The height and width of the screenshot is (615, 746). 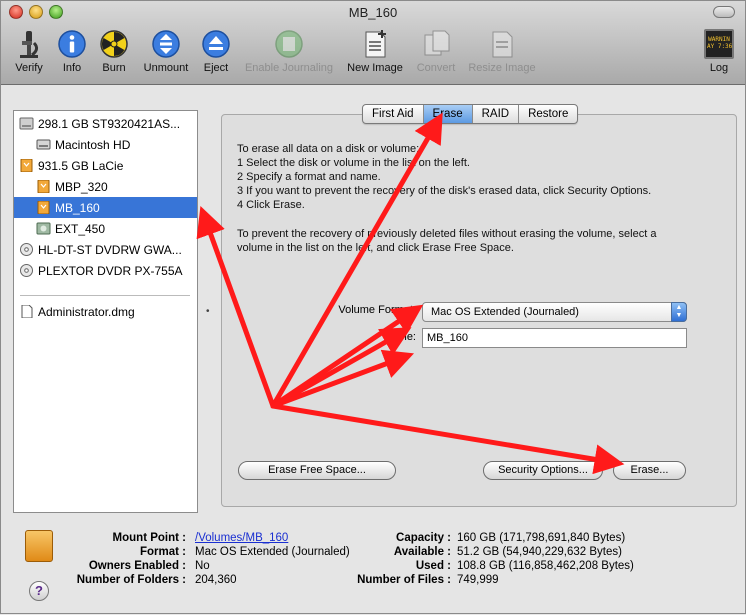 I want to click on unmount-icon, so click(x=166, y=44).